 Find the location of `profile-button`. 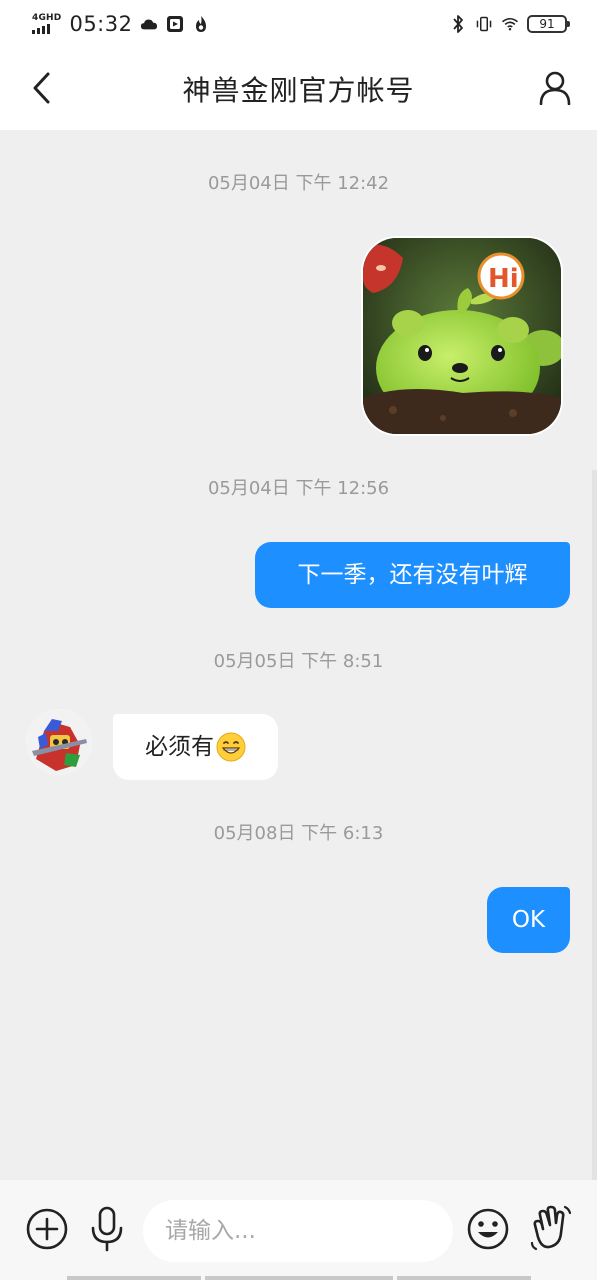

profile-button is located at coordinates (555, 88).